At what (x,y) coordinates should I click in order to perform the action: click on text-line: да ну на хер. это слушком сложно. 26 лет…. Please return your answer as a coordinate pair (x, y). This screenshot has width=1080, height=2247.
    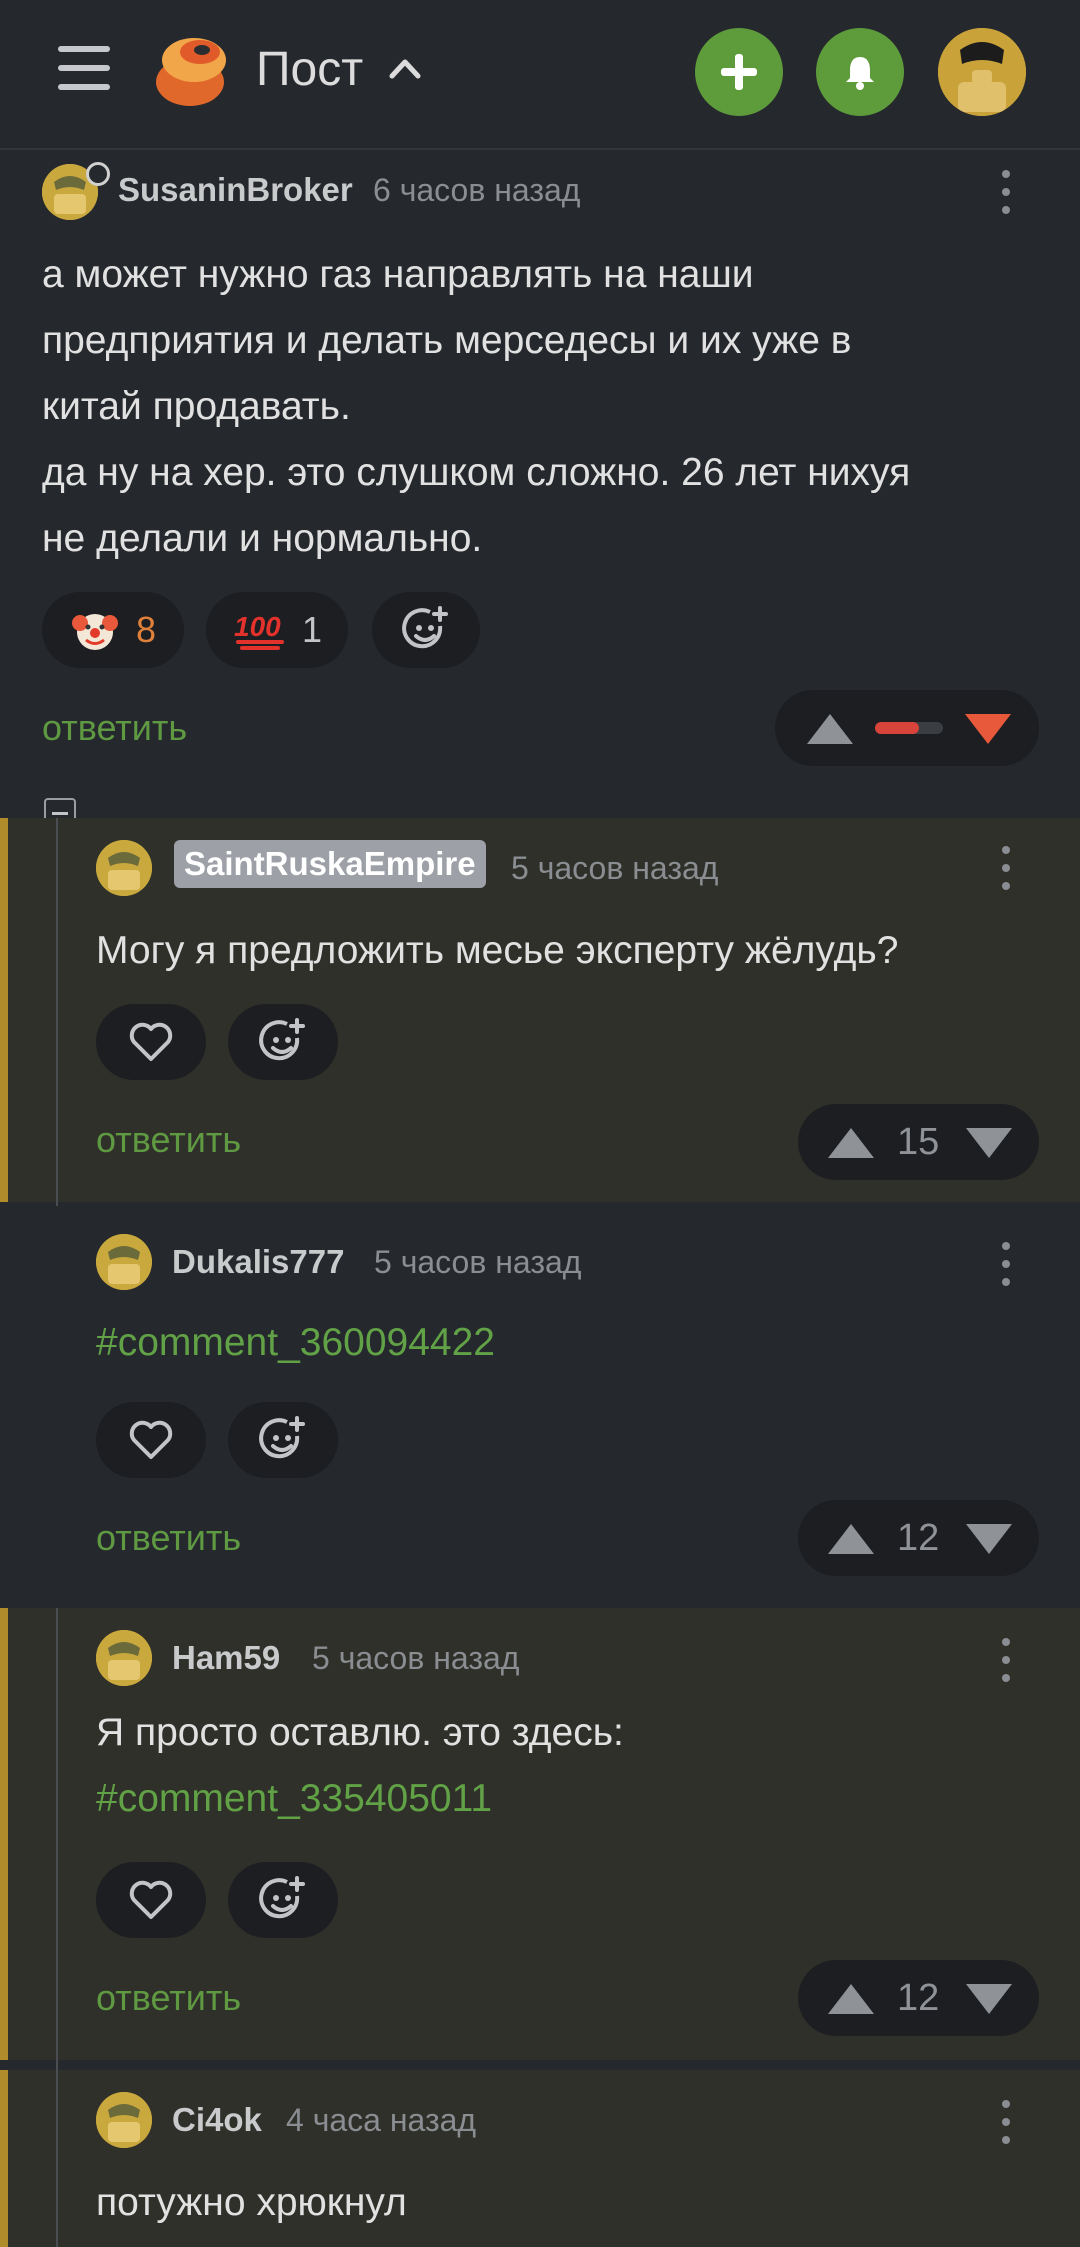
    Looking at the image, I should click on (476, 472).